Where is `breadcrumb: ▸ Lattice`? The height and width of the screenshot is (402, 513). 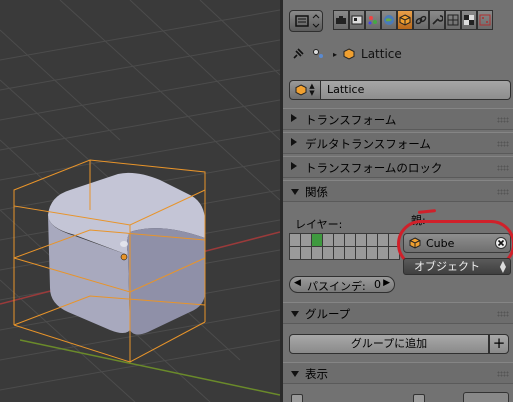 breadcrumb: ▸ Lattice is located at coordinates (346, 54).